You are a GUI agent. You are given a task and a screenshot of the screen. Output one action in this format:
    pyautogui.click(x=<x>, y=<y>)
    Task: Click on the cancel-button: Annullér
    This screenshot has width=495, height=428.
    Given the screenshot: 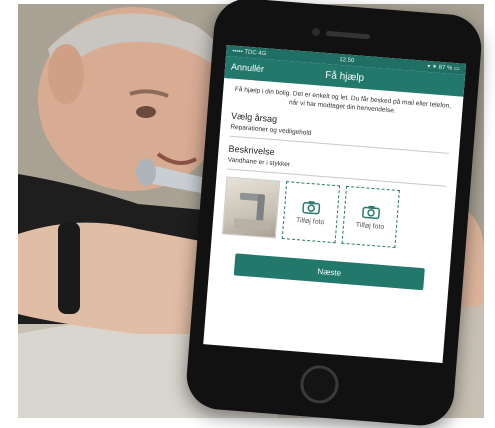 What is the action you would take?
    pyautogui.click(x=248, y=67)
    